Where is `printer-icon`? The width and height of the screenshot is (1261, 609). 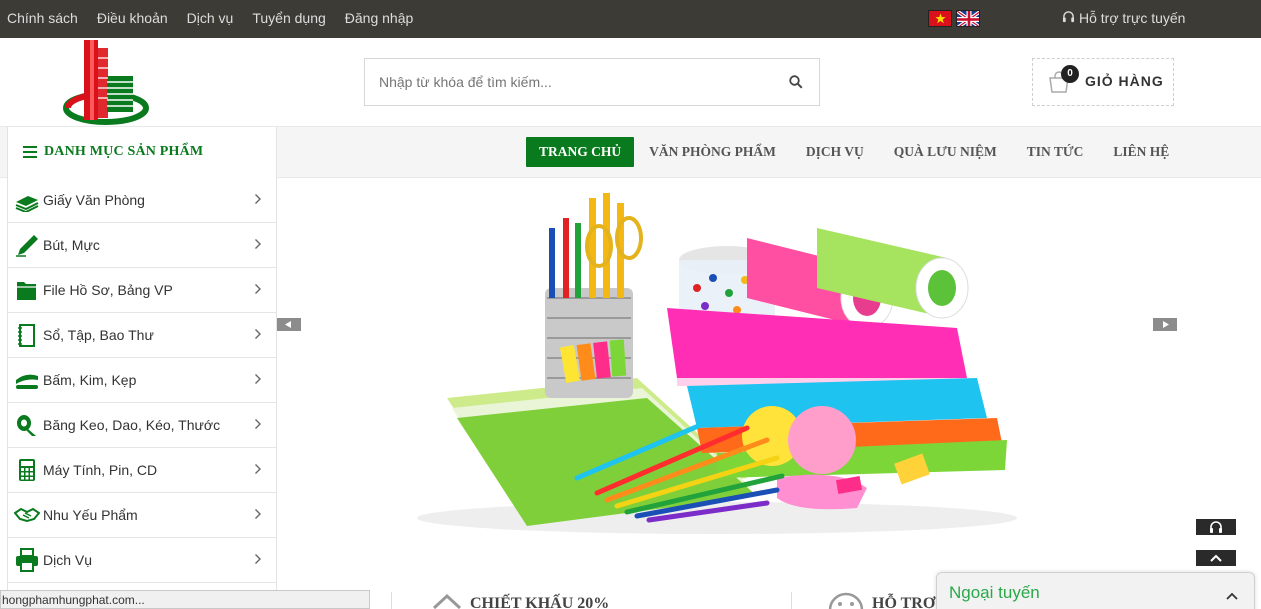 printer-icon is located at coordinates (27, 560).